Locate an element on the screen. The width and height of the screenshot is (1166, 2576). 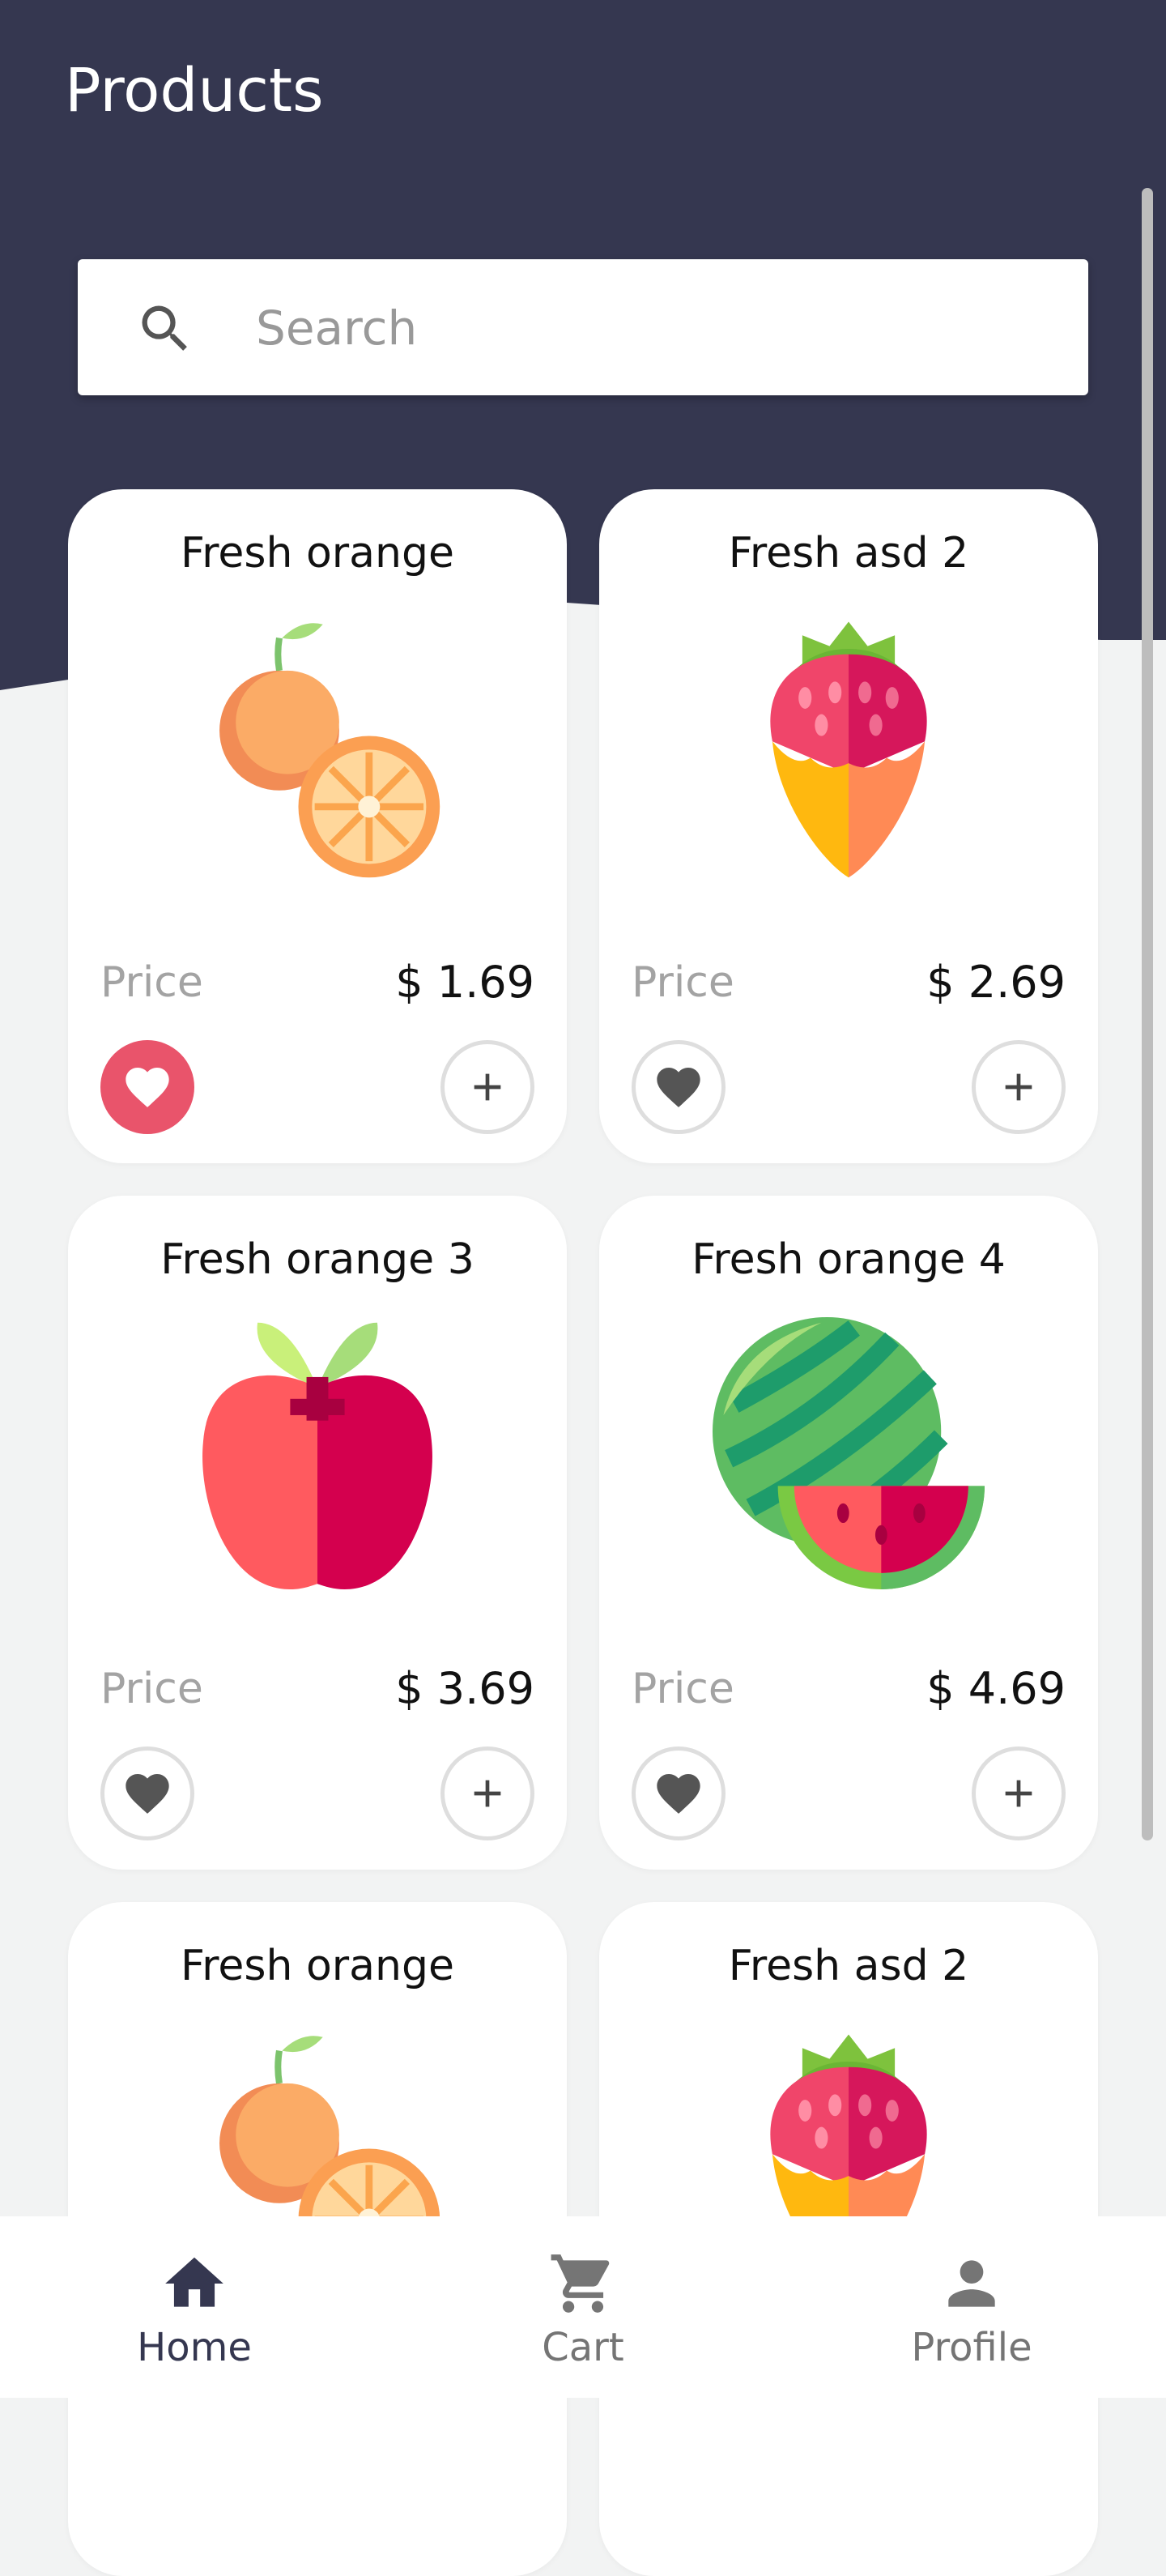
nav-item-home: Home is located at coordinates (194, 2318).